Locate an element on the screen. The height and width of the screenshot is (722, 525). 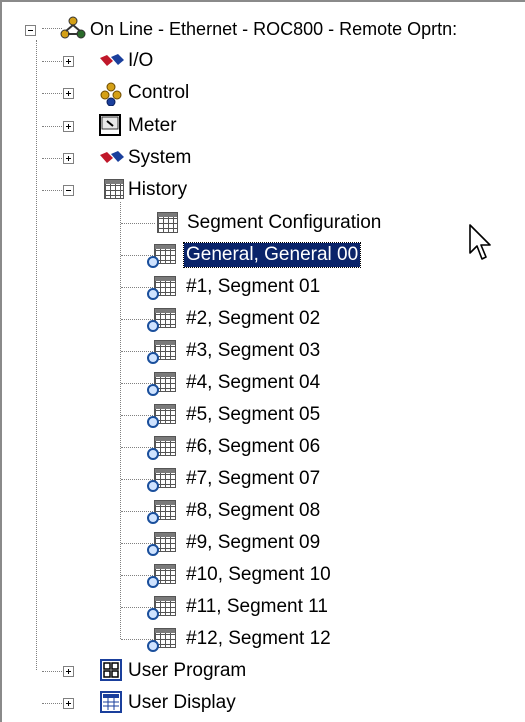
io-expand-toggle is located at coordinates (68, 61).